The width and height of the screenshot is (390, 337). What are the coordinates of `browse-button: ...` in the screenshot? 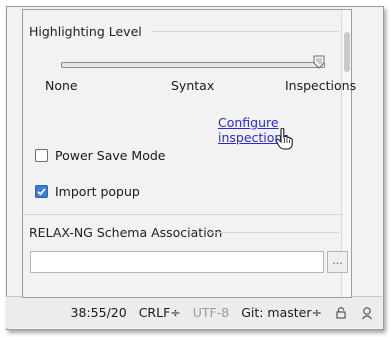 It's located at (337, 262).